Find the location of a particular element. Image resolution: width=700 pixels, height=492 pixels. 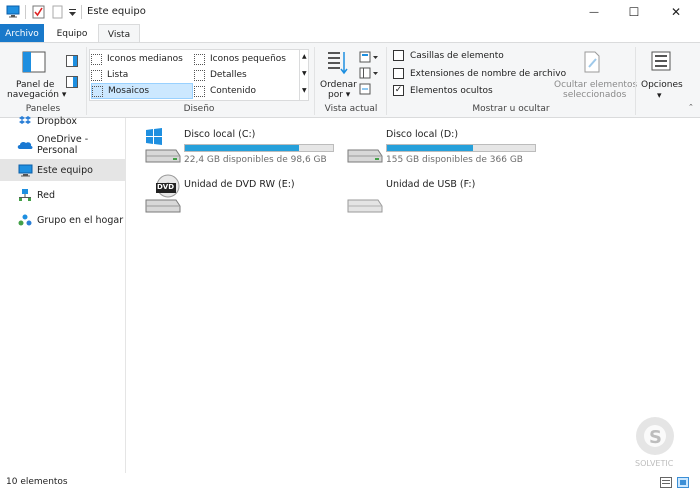

sort-by-button: Ordenar por ▾ is located at coordinates (337, 75).